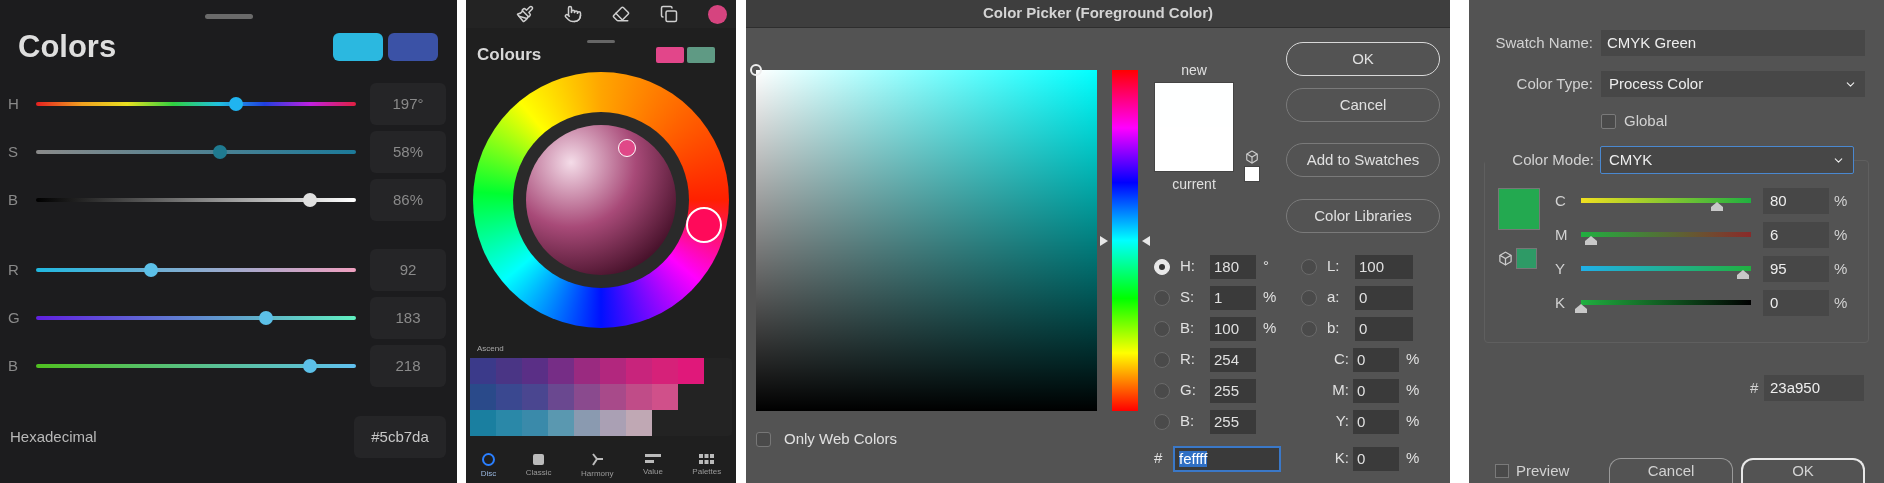 The image size is (1884, 483). I want to click on value-field: 183, so click(408, 318).